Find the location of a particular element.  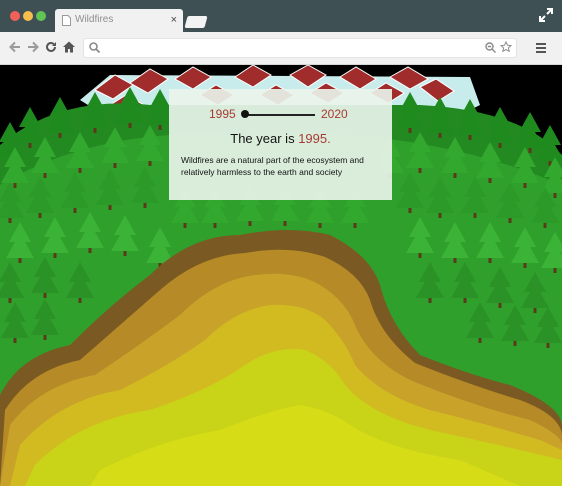

fullscreen-icon is located at coordinates (546, 15).